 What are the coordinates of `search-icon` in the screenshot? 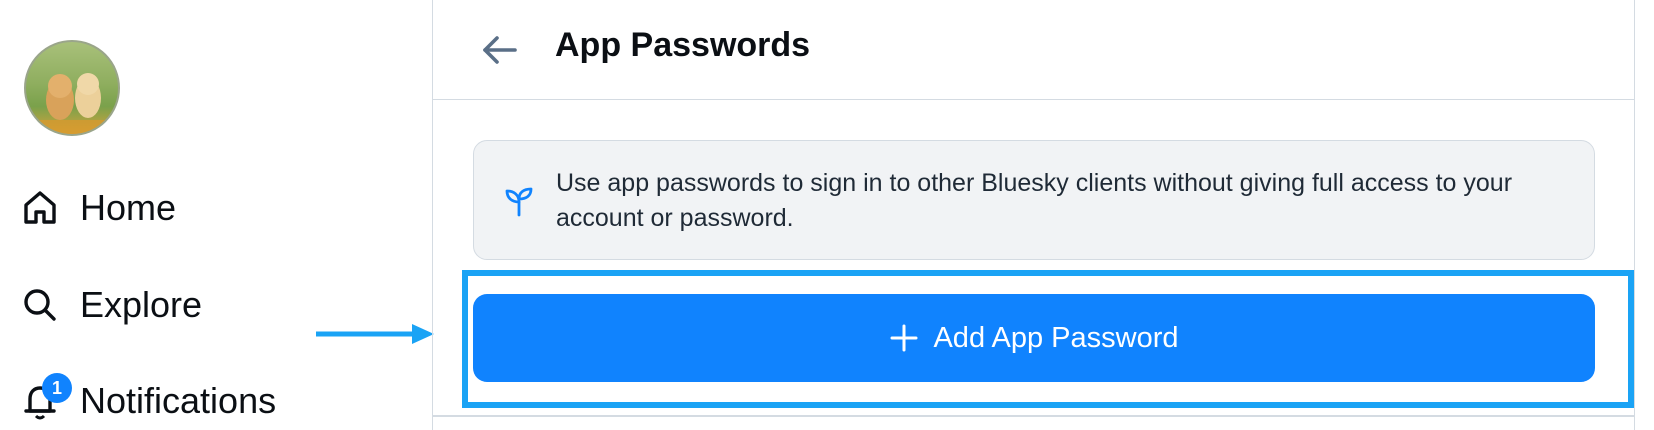 It's located at (40, 305).